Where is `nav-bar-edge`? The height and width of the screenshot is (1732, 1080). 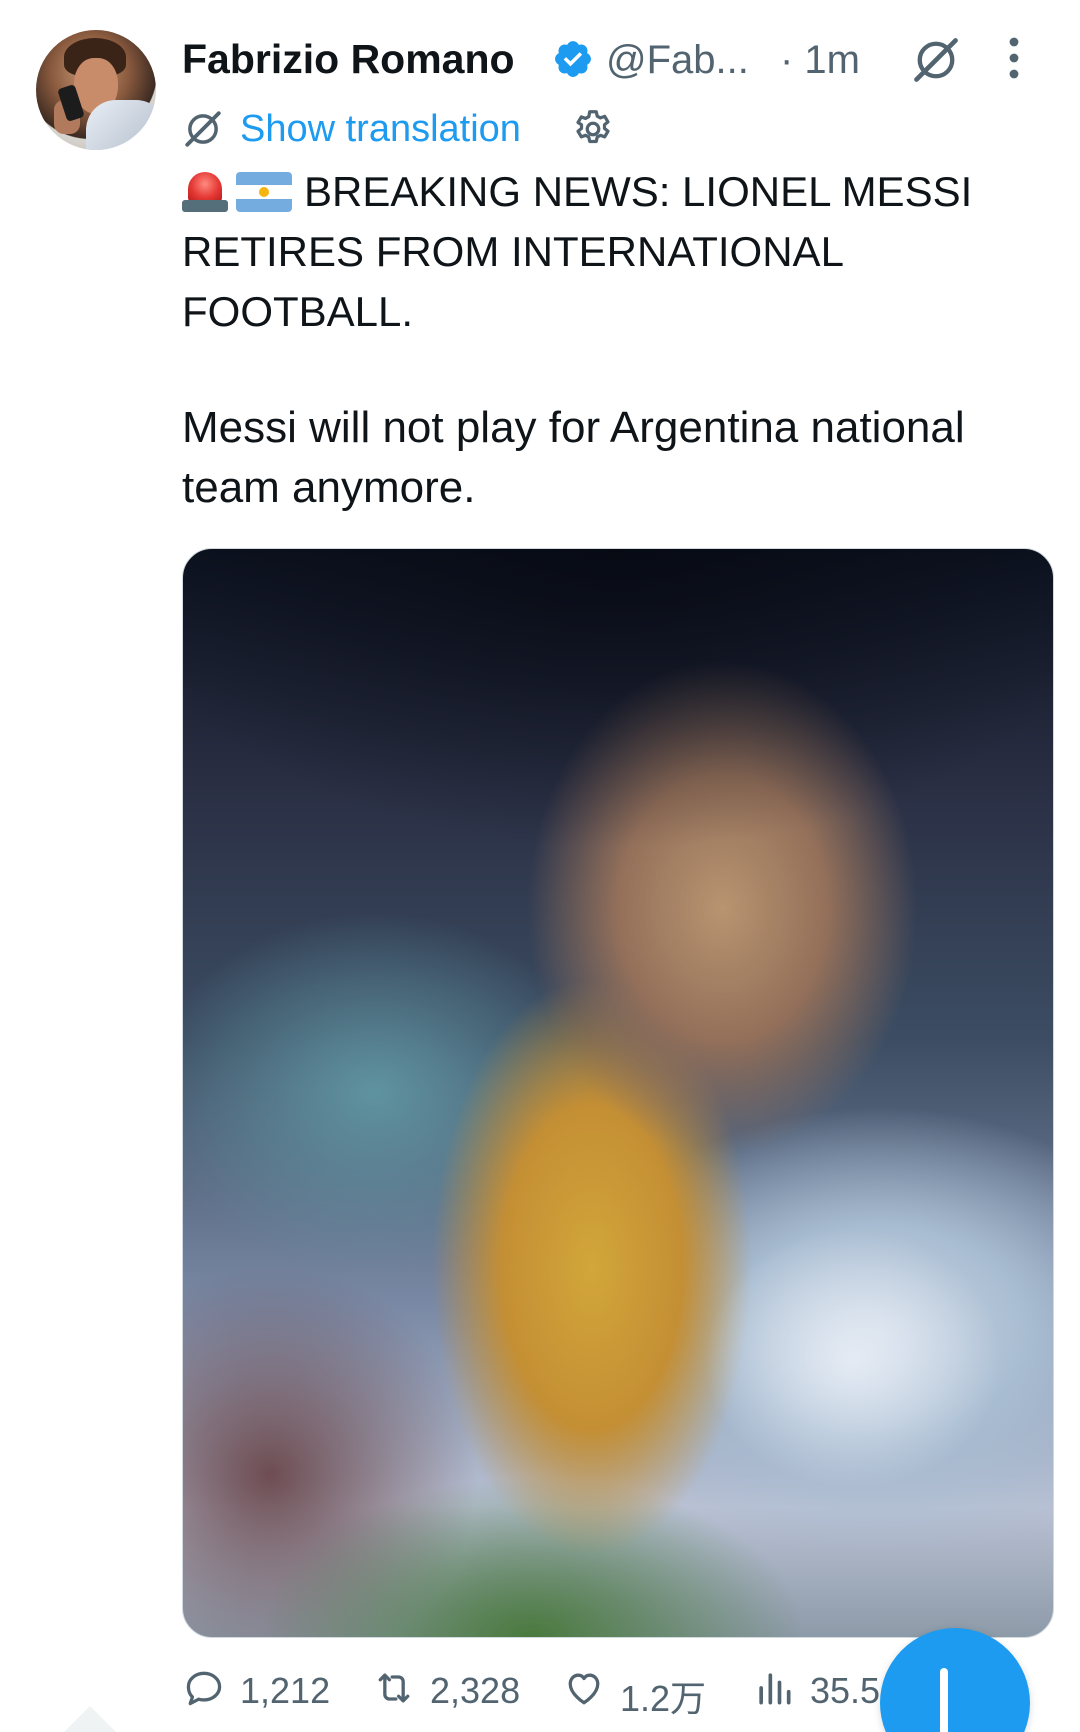
nav-bar-edge is located at coordinates (90, 1719).